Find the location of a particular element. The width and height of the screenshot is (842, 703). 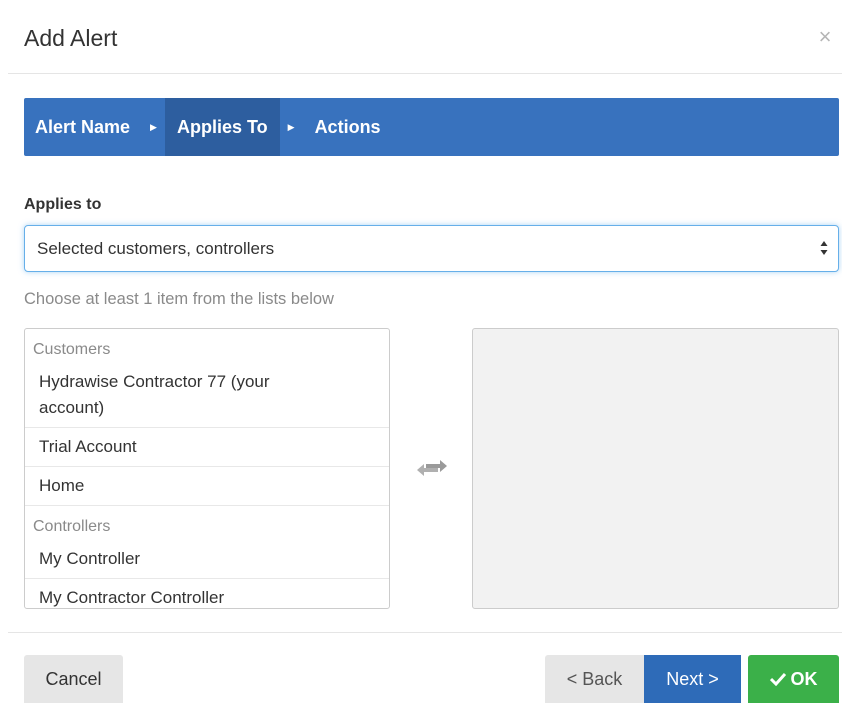

group-header-customers: Customers is located at coordinates (72, 349).